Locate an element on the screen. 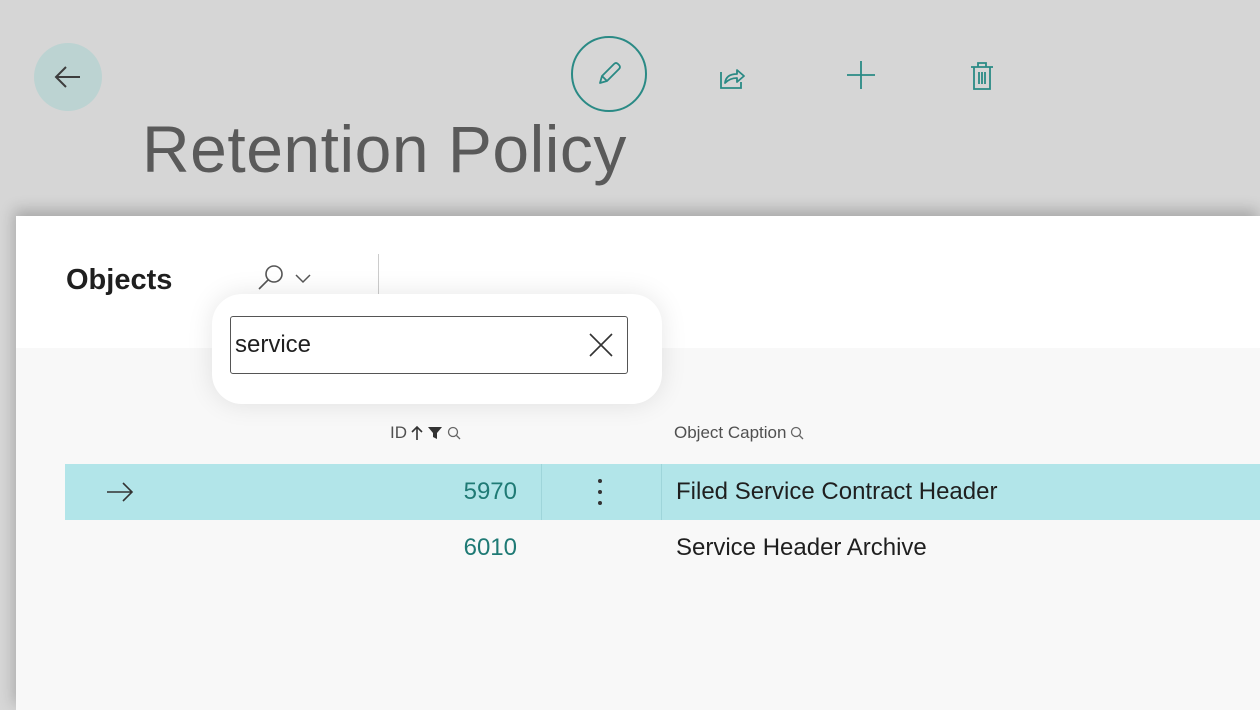 This screenshot has width=1260, height=710. toolbar-separator is located at coordinates (378, 276).